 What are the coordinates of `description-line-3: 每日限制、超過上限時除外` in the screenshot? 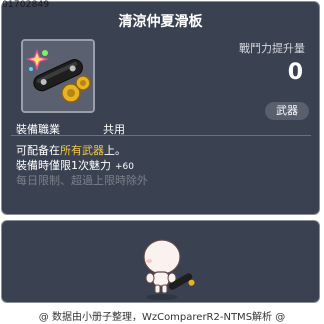 It's located at (82, 180).